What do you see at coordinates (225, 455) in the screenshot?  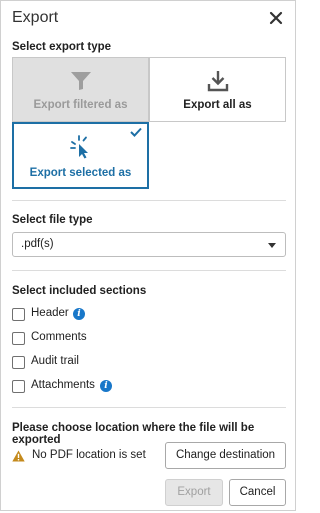 I see `change-destination-button: Change destination` at bounding box center [225, 455].